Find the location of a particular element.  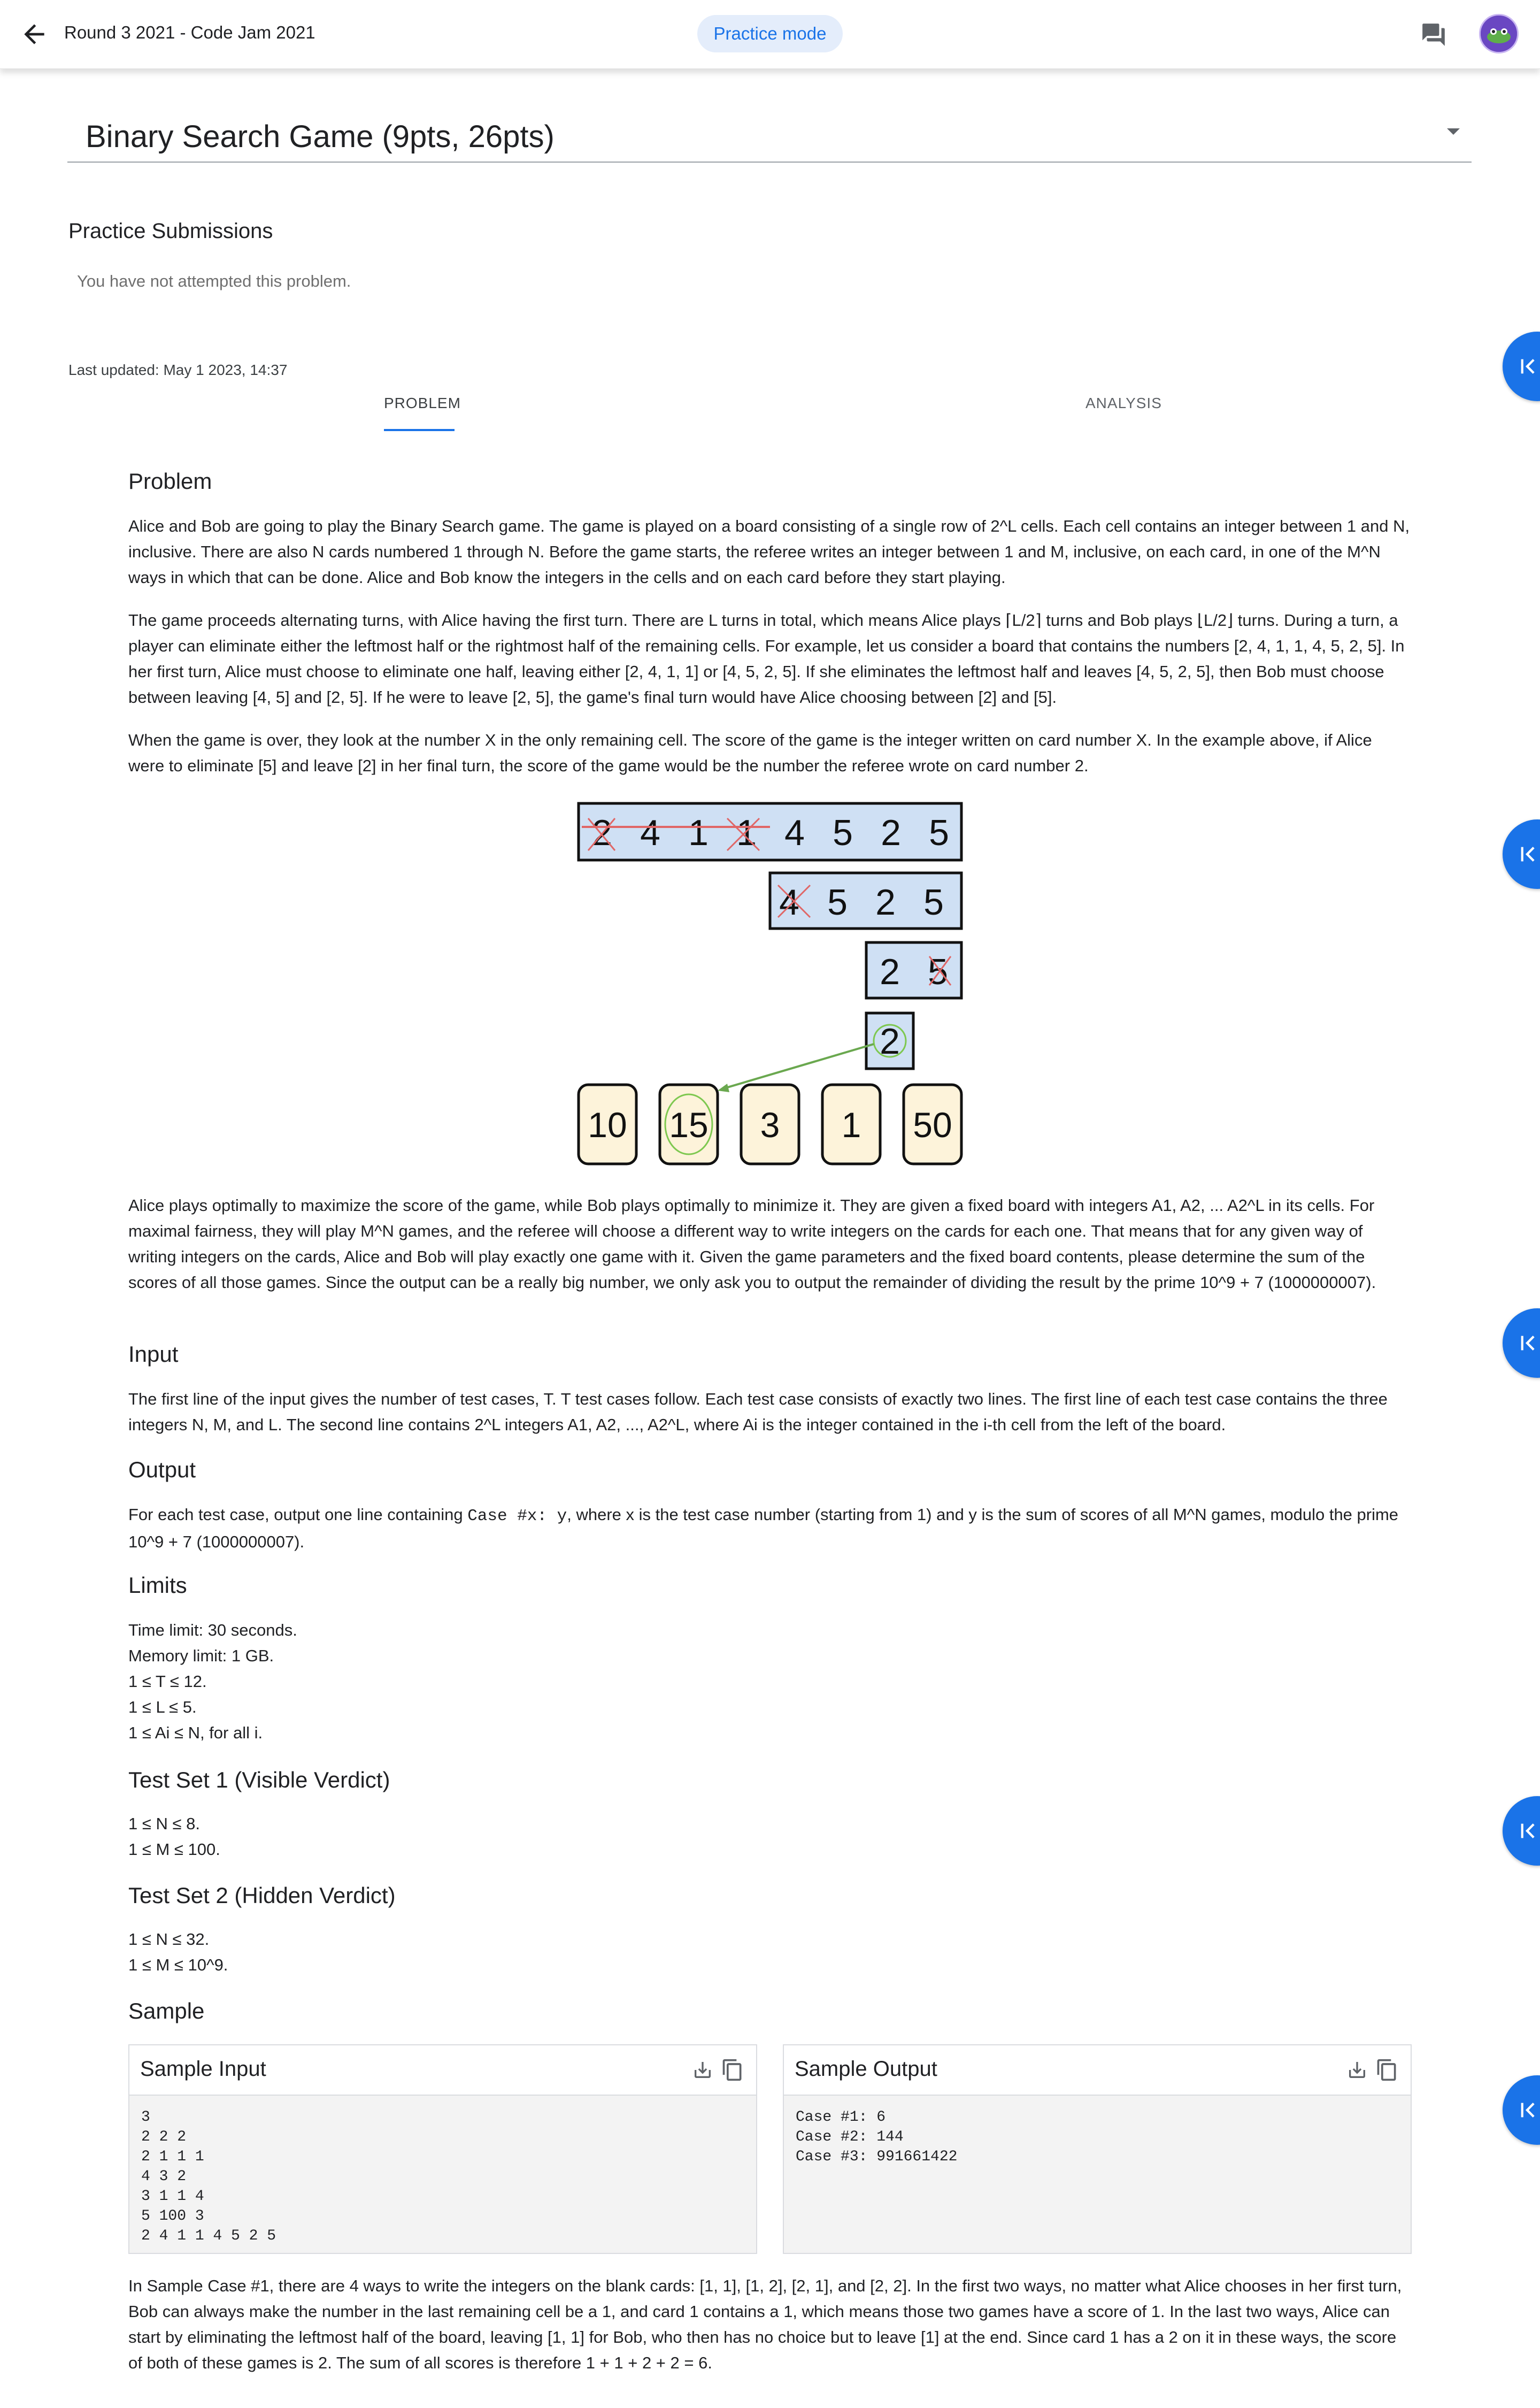

sample-heading: Sample is located at coordinates (166, 2010).